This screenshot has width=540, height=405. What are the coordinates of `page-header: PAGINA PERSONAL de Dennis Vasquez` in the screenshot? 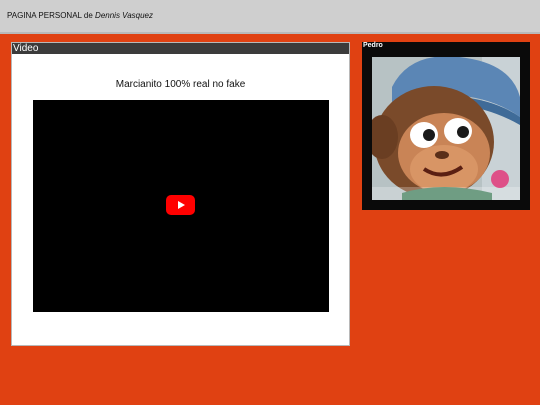 It's located at (270, 17).